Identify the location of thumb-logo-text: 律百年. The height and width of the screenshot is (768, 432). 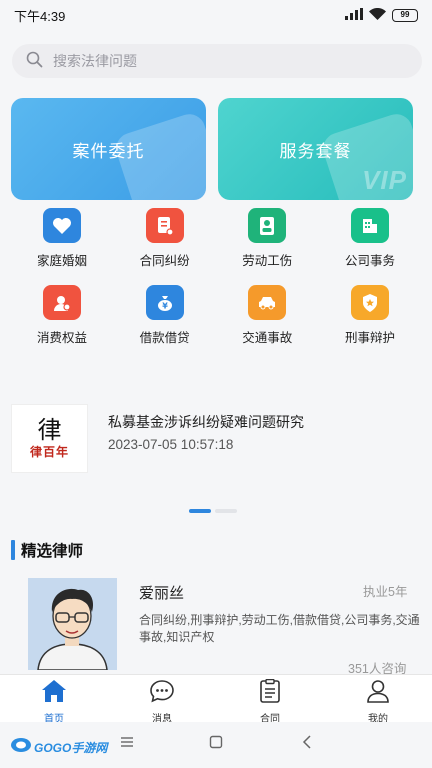
(49, 452).